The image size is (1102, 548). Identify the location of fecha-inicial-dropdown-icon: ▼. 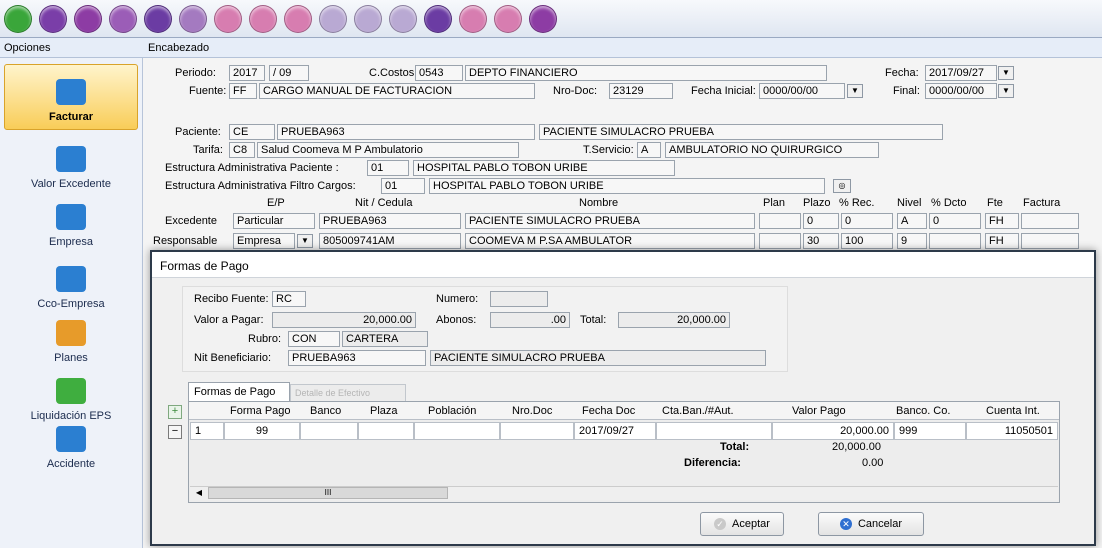
(855, 91).